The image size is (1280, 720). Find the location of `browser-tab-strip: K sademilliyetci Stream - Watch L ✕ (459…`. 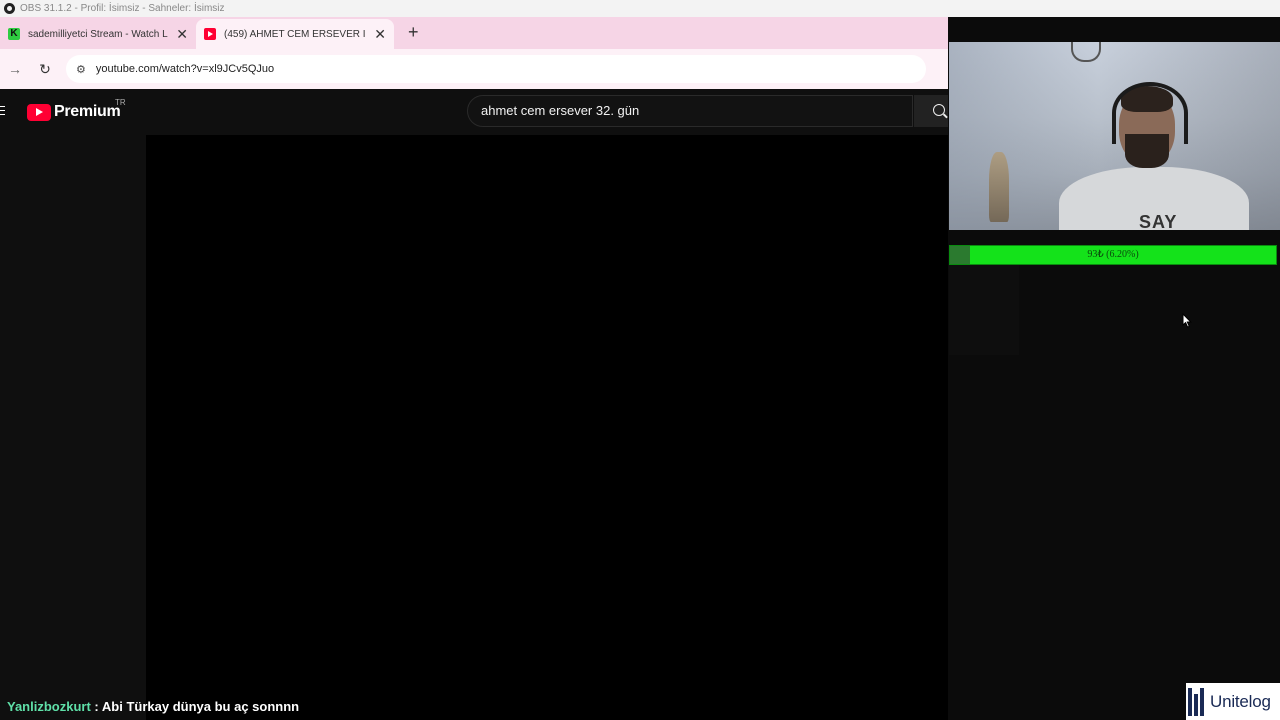

browser-tab-strip: K sademilliyetci Stream - Watch L ✕ (459… is located at coordinates (474, 33).